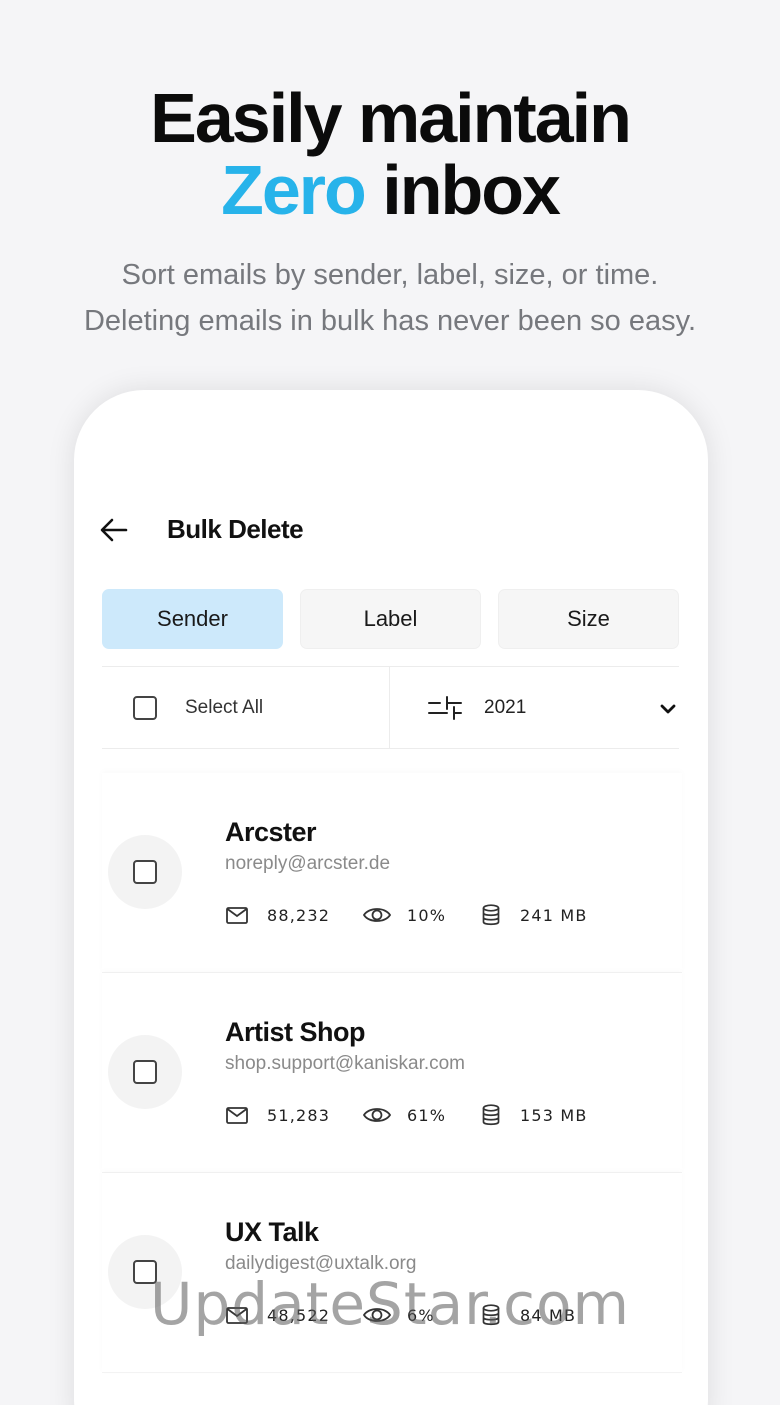  Describe the element at coordinates (462, 190) in the screenshot. I see `headline-line-2-rest: inbox` at that location.